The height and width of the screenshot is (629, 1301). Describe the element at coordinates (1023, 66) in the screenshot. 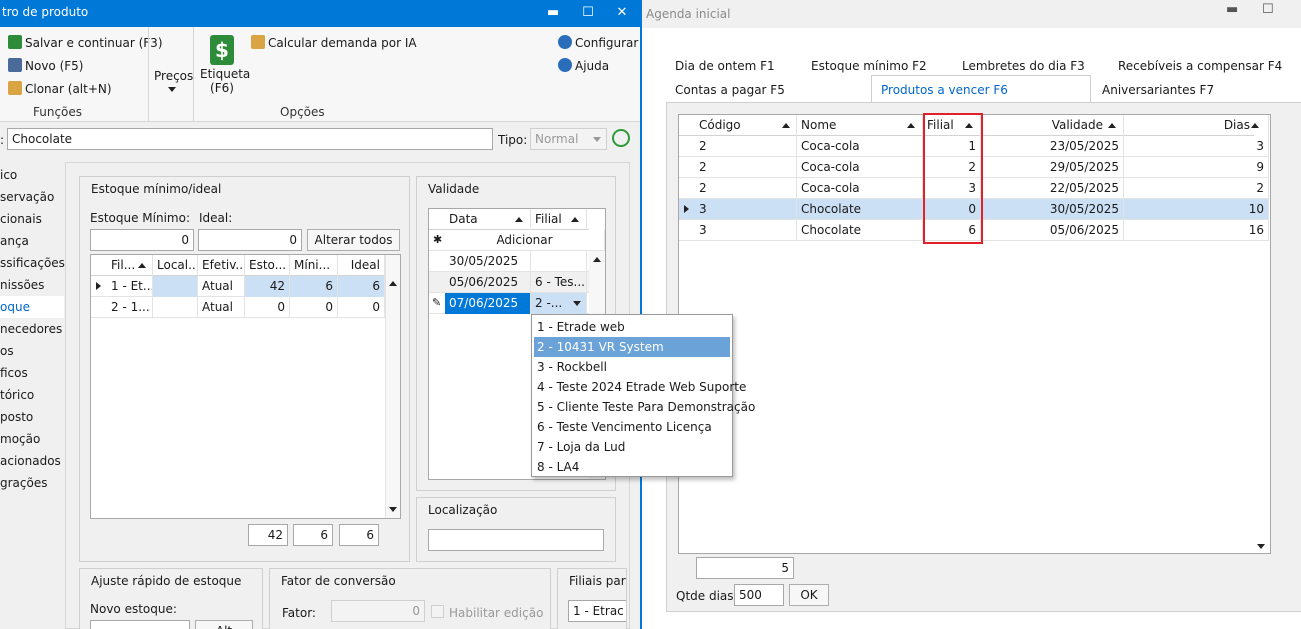

I see `tab-lembretes: Lembretes do dia F3` at that location.